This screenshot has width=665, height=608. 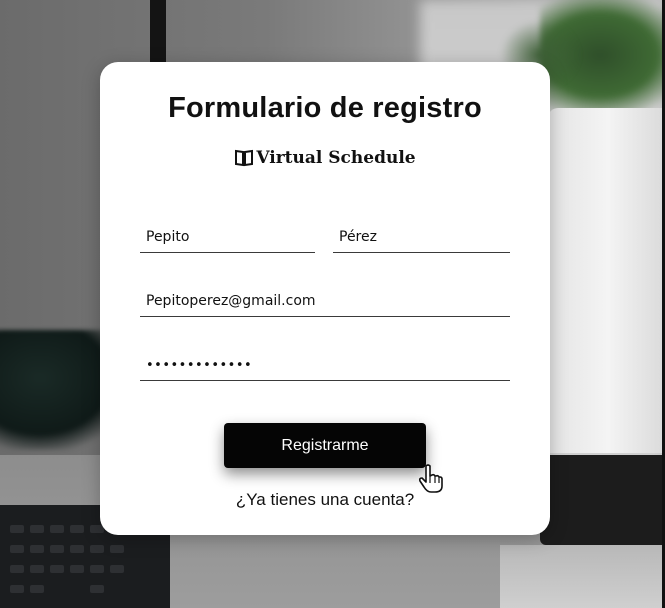 I want to click on password-field, so click(x=325, y=365).